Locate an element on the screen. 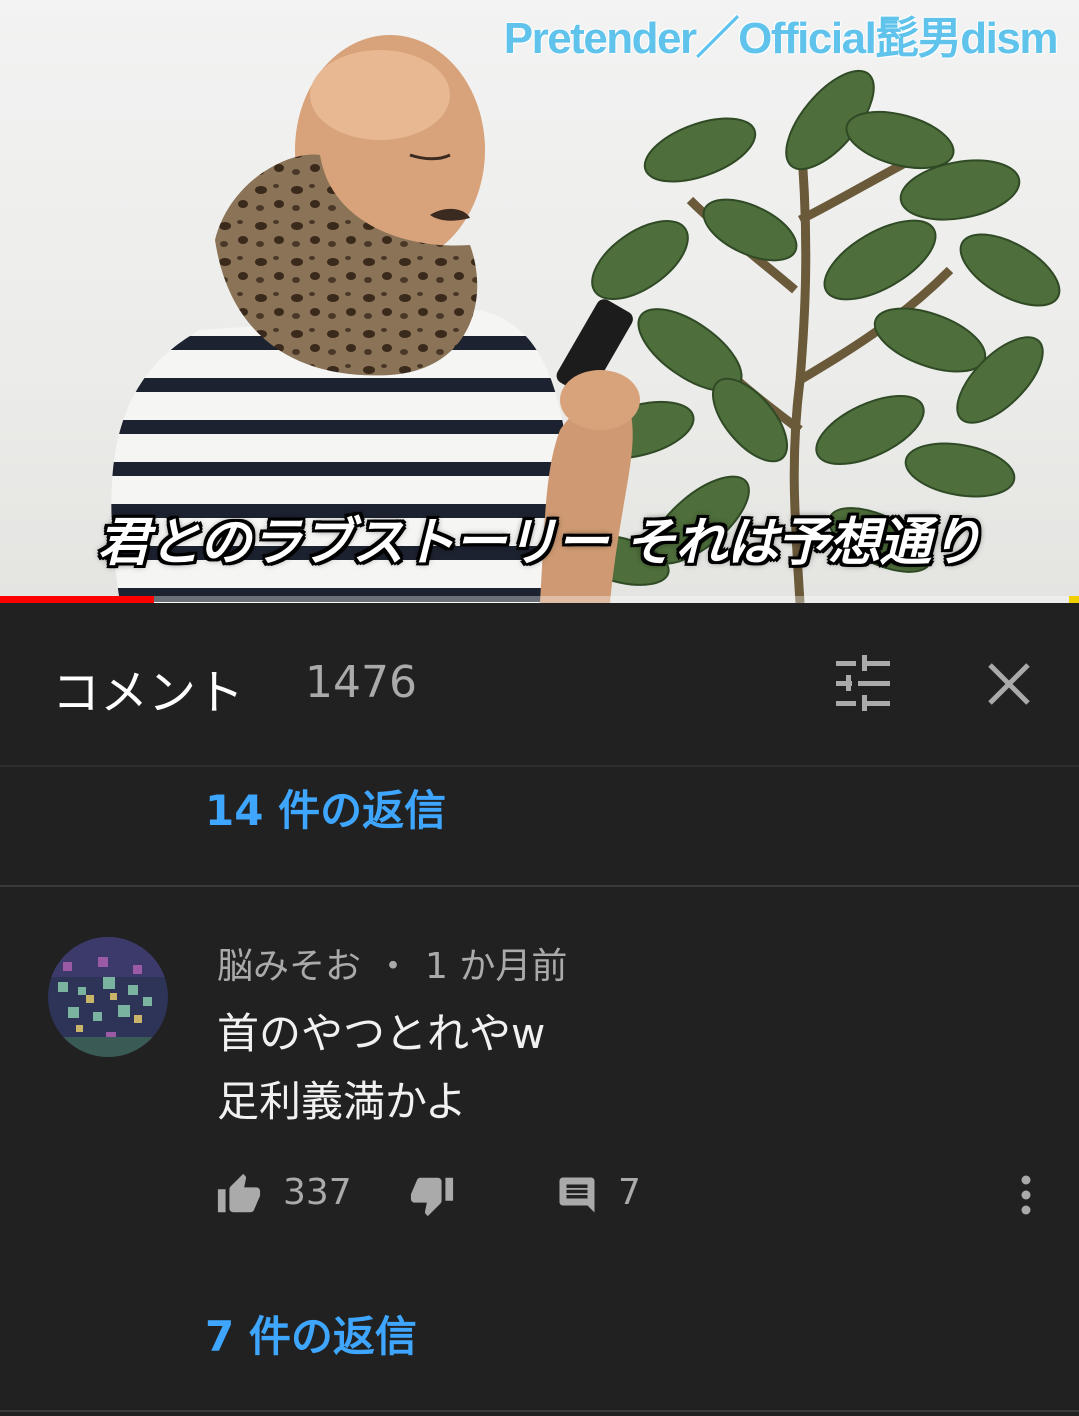  sort-sliders-icon is located at coordinates (863, 684).